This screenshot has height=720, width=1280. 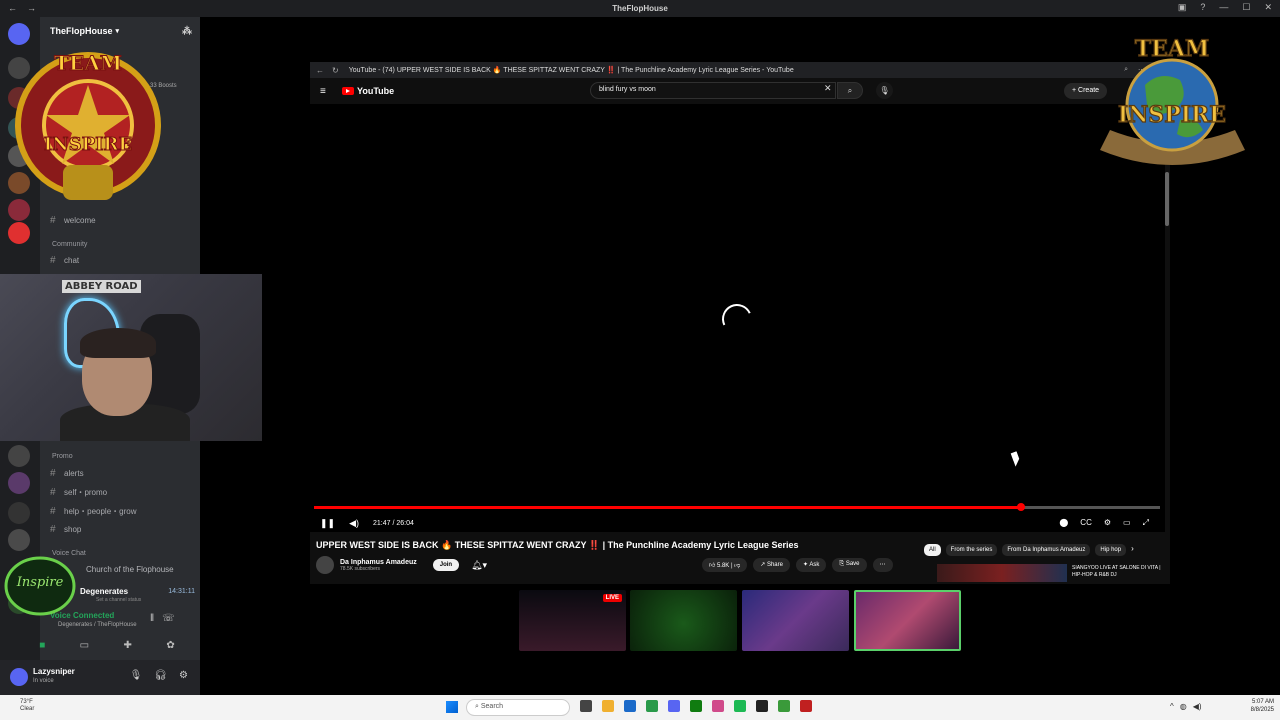 What do you see at coordinates (323, 91) in the screenshot?
I see `hamburger-menu-icon: ≡` at bounding box center [323, 91].